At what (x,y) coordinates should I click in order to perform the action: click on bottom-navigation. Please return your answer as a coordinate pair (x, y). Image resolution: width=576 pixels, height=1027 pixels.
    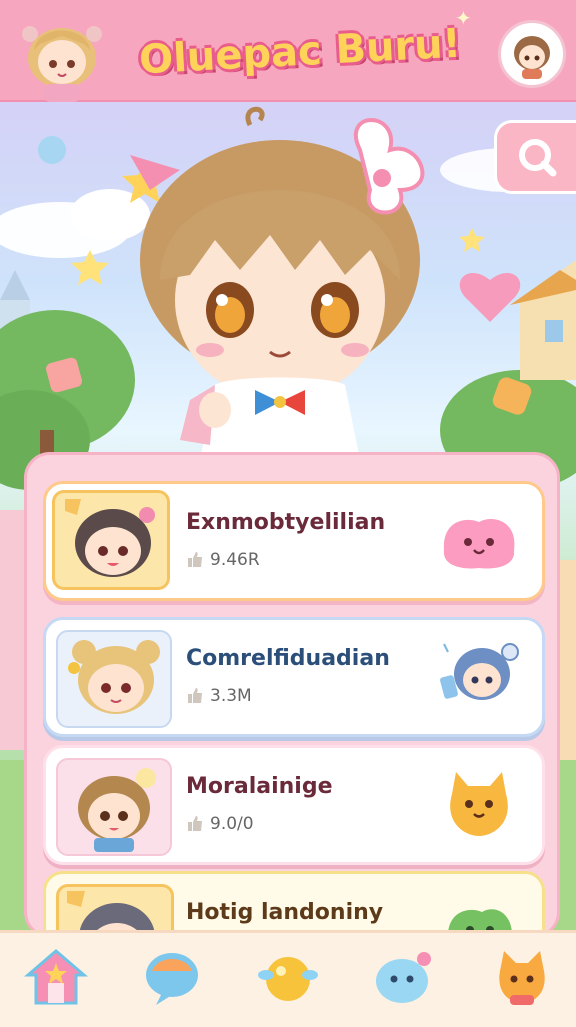
    Looking at the image, I should click on (288, 978).